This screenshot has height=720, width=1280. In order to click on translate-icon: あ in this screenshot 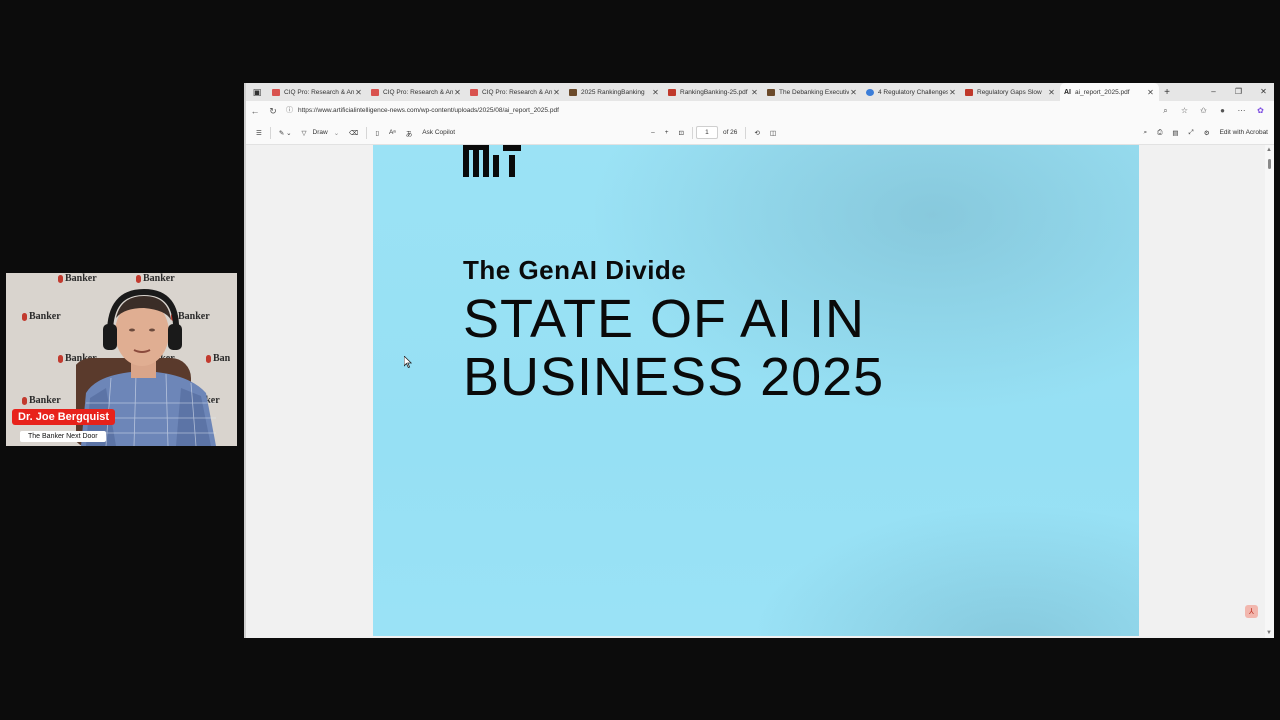, I will do `click(409, 133)`.